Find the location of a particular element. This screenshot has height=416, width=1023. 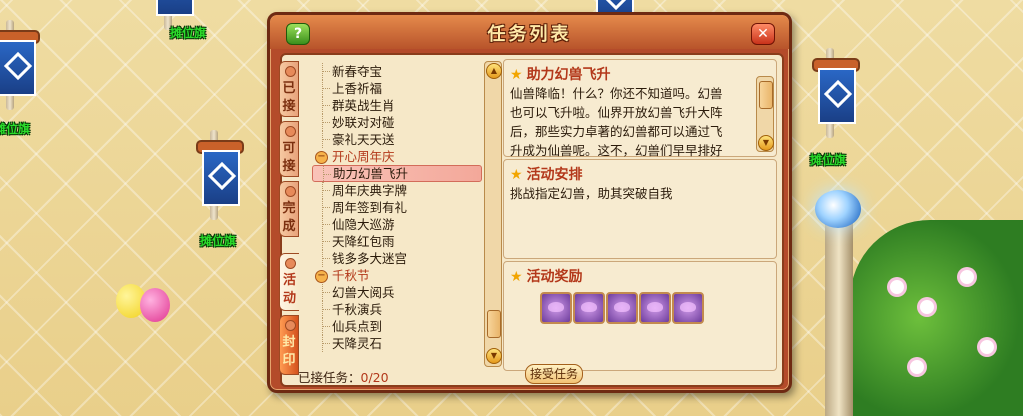

accepted-count: 已接任务：0/20 is located at coordinates (343, 376).